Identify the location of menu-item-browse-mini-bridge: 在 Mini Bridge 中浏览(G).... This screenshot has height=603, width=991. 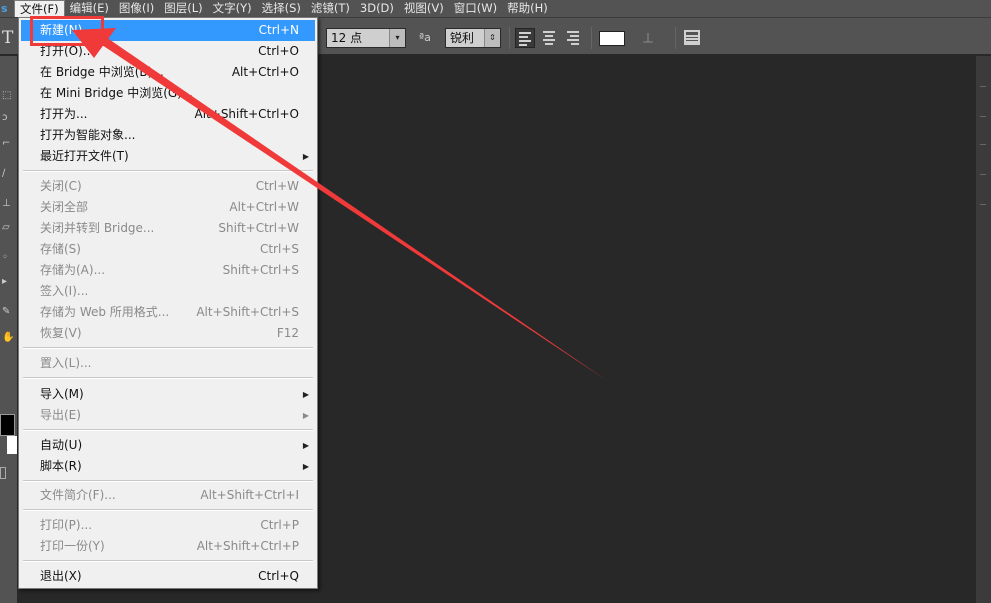
(168, 93).